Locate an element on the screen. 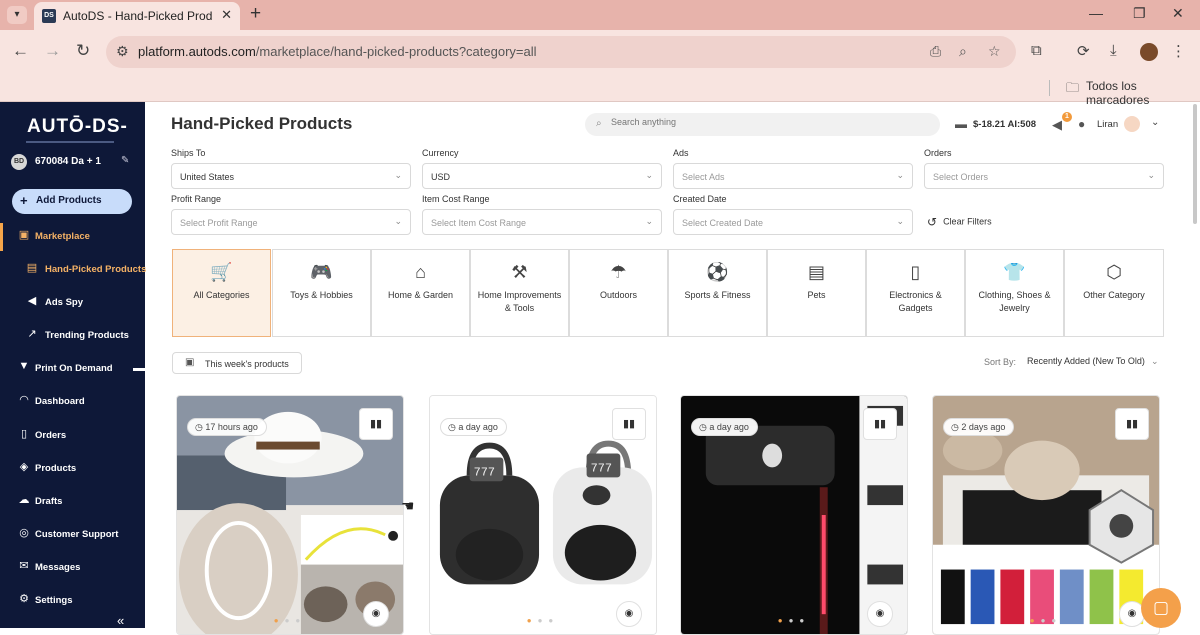 This screenshot has width=1200, height=635. sidebar-item-label: Products is located at coordinates (56, 468).